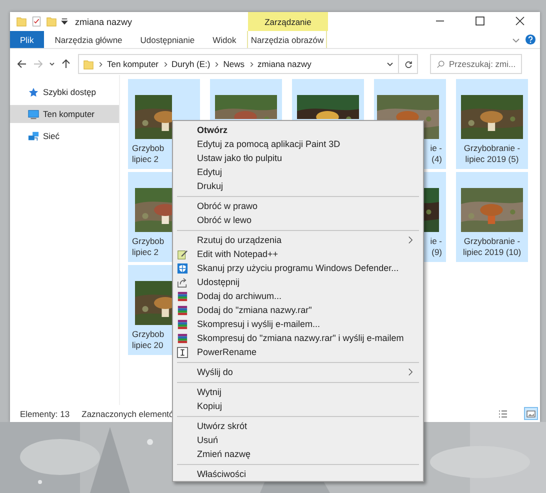  I want to click on file-name: lipiec 20, so click(148, 345).